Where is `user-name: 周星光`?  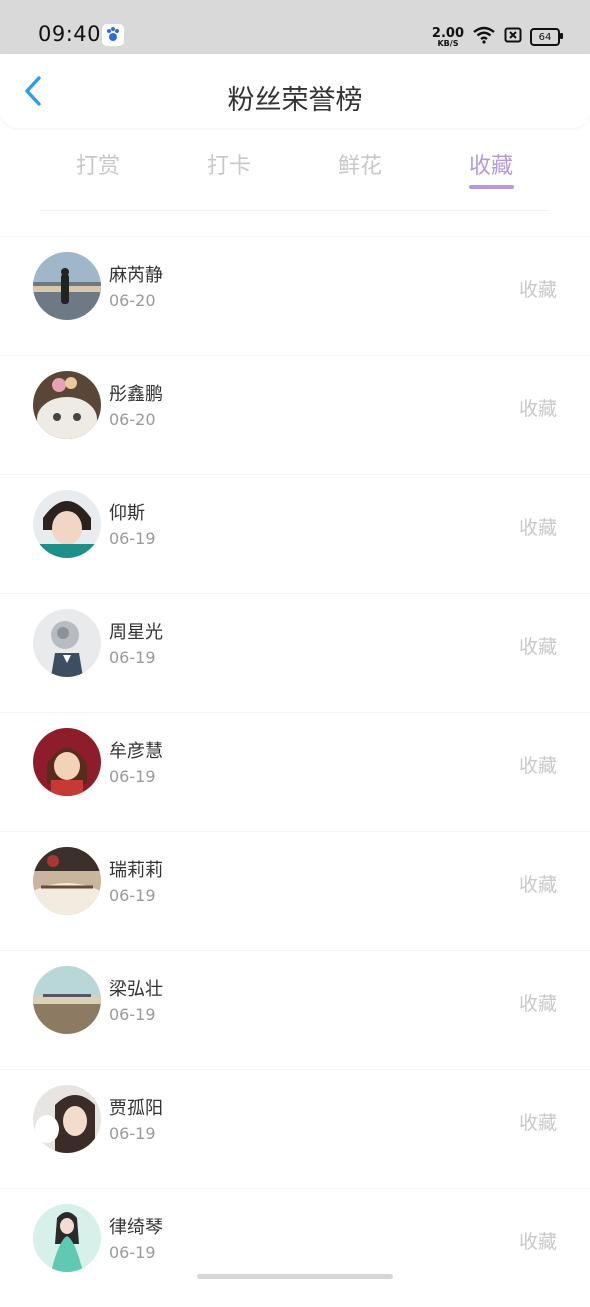
user-name: 周星光 is located at coordinates (136, 632).